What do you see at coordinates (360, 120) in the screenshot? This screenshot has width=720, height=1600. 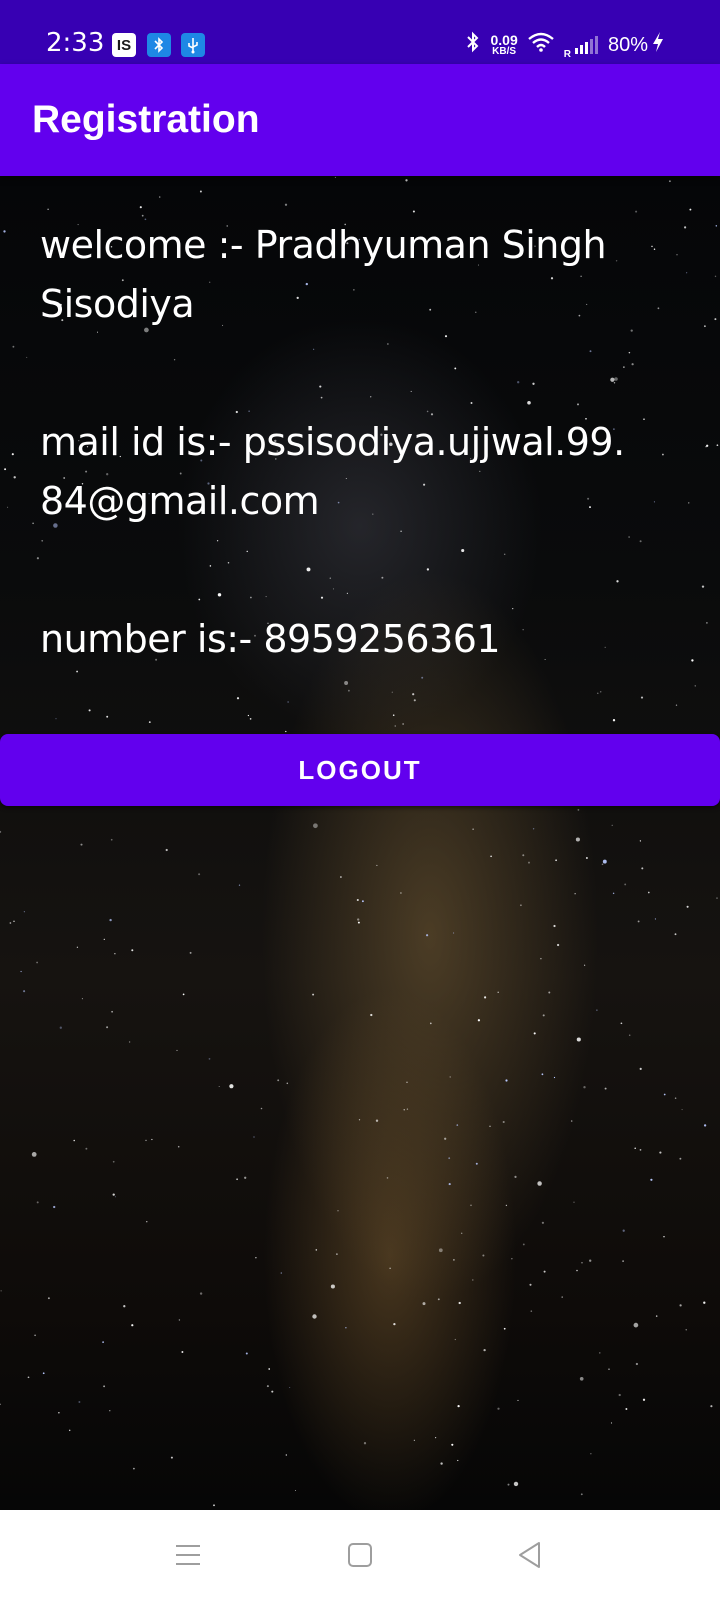 I see `app-bar: Registration` at bounding box center [360, 120].